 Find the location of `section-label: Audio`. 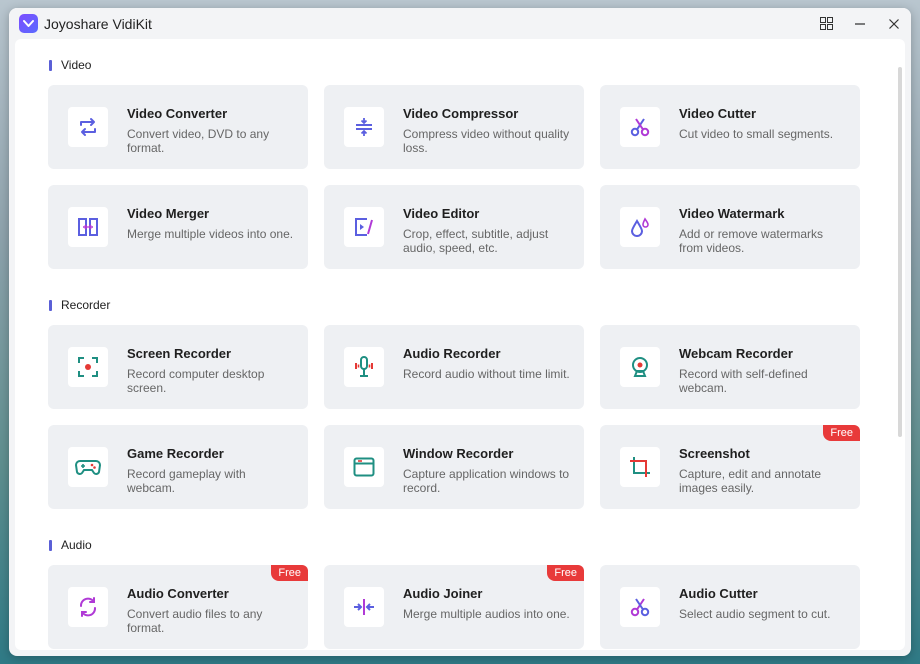

section-label: Audio is located at coordinates (76, 545).